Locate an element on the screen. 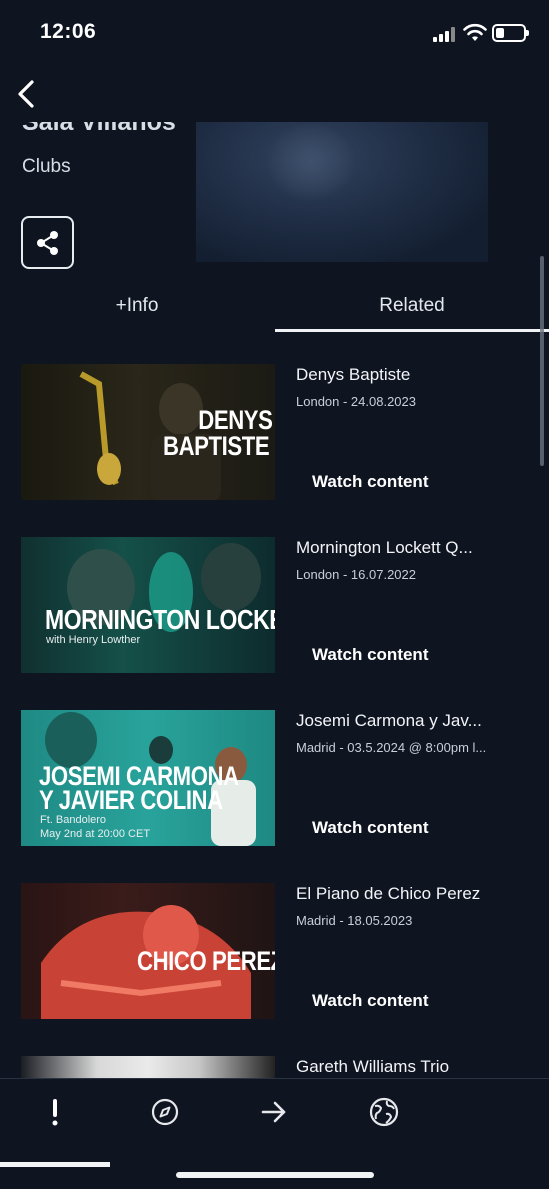 This screenshot has height=1189, width=549. venue-hero-image is located at coordinates (342, 192).